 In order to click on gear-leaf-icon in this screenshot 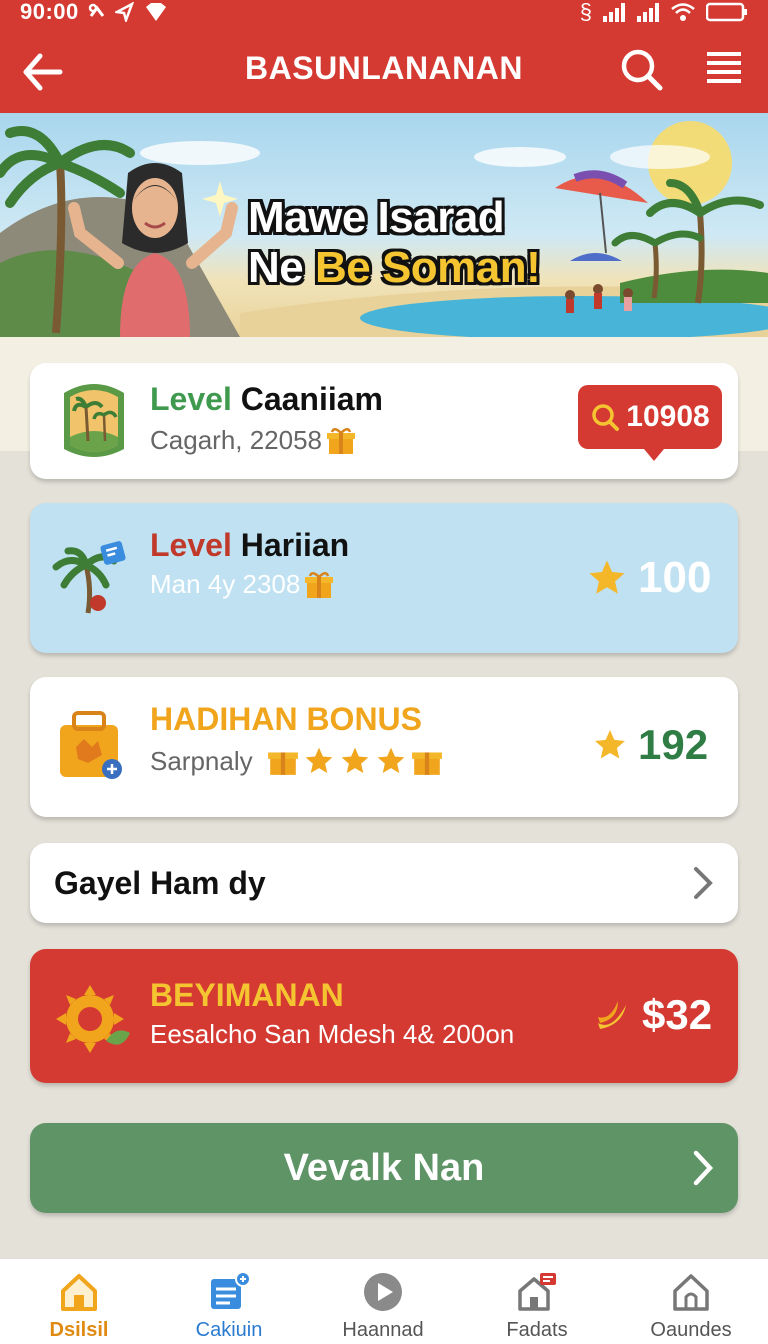, I will do `click(93, 1019)`.